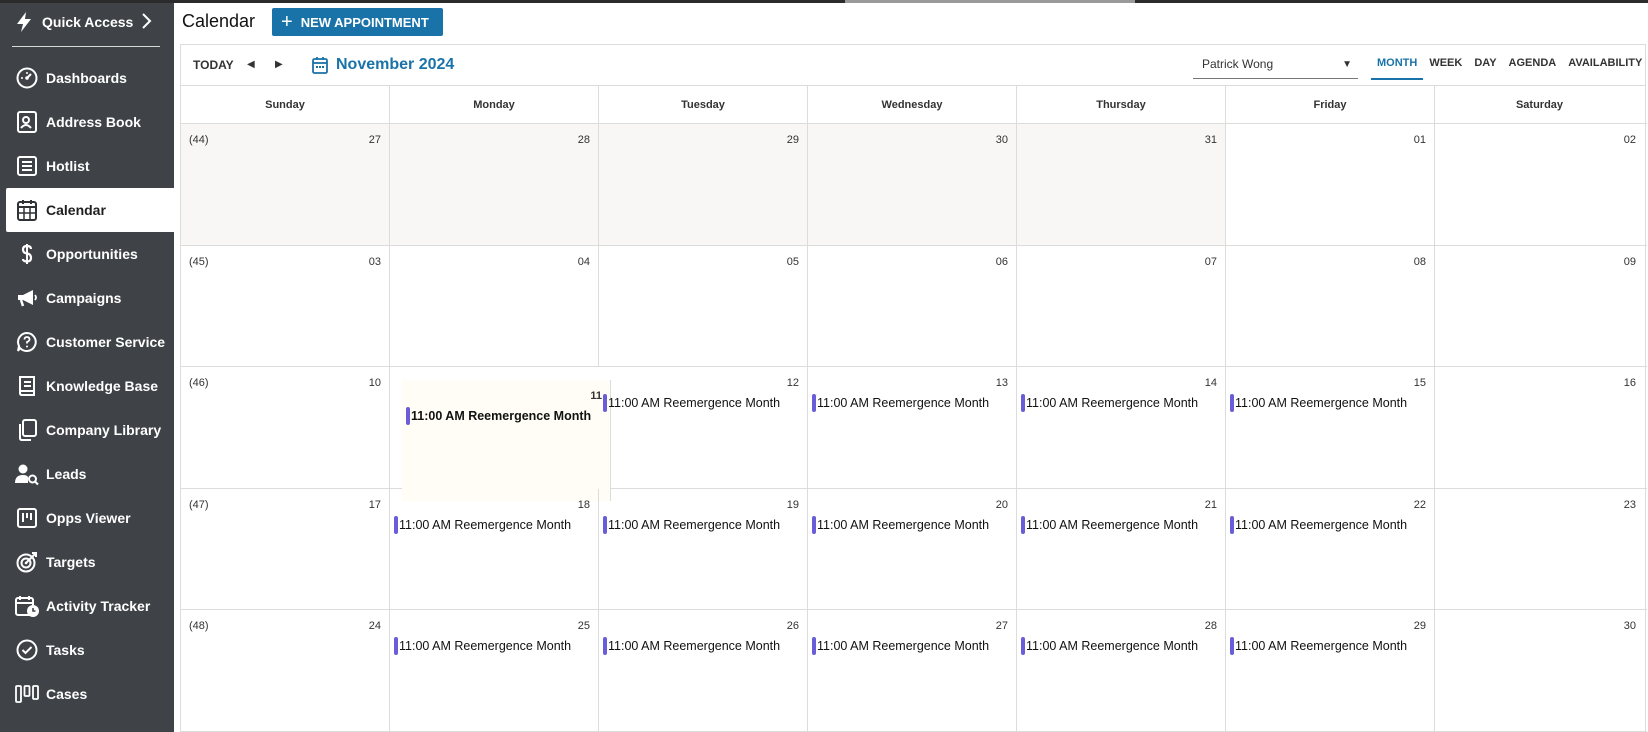 Image resolution: width=1648 pixels, height=732 pixels. I want to click on day-cell: 28, so click(494, 184).